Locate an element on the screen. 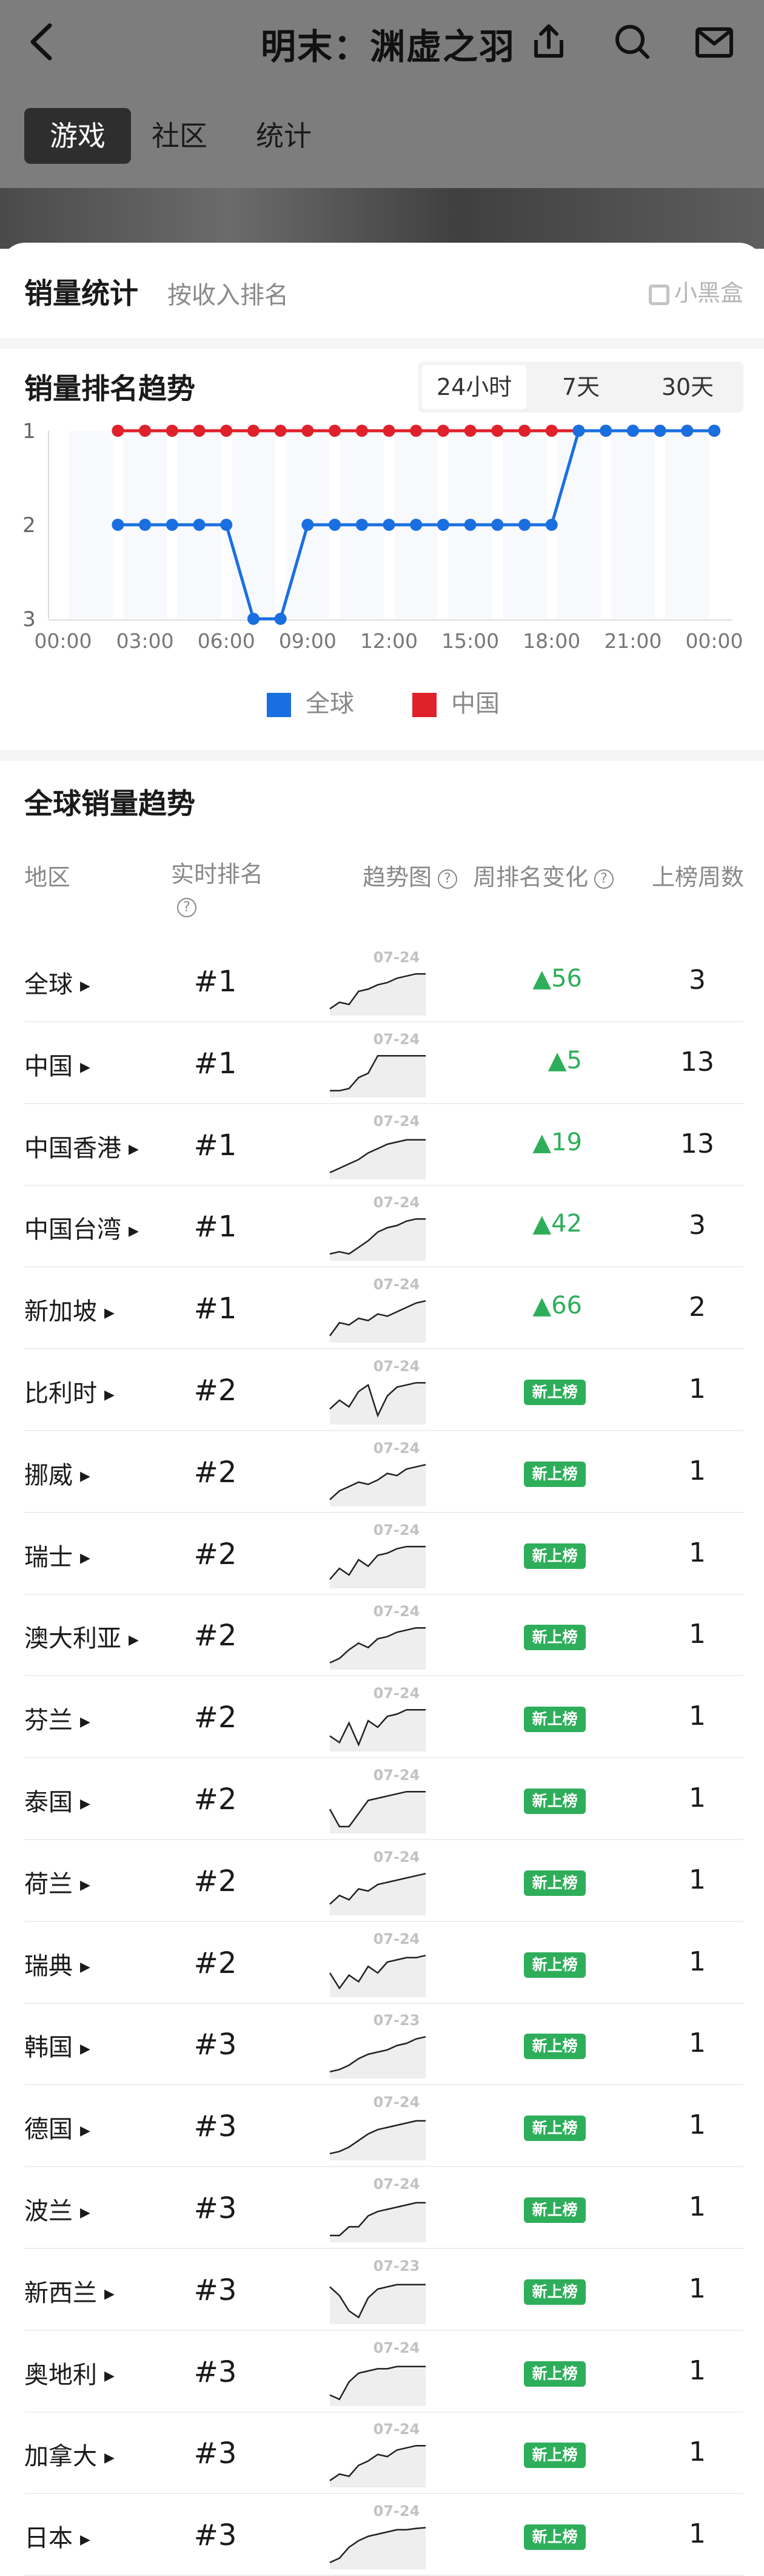  table-row: 波兰 ▶ #3 07-24 新上榜 1 is located at coordinates (382, 2208).